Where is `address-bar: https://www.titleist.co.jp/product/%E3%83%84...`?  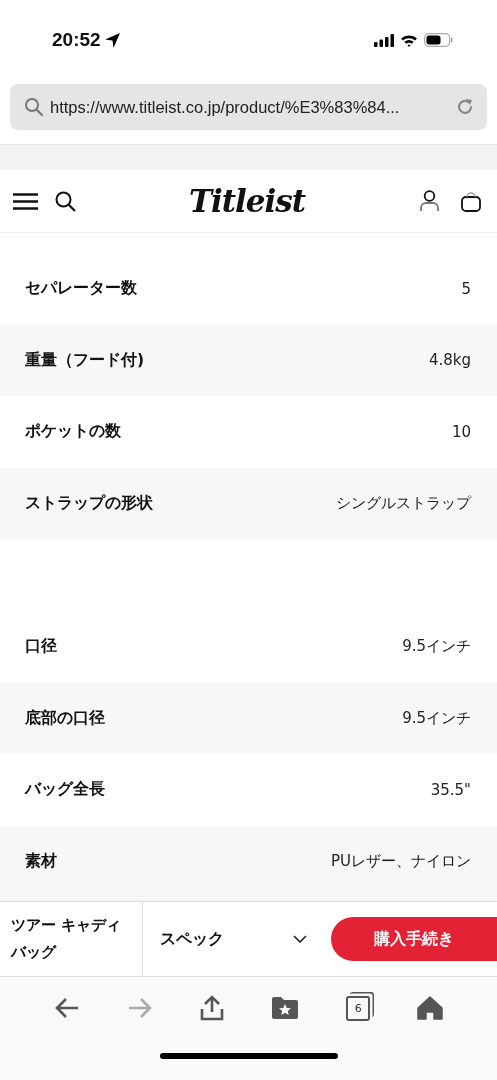 address-bar: https://www.titleist.co.jp/product/%E3%83%84... is located at coordinates (248, 107).